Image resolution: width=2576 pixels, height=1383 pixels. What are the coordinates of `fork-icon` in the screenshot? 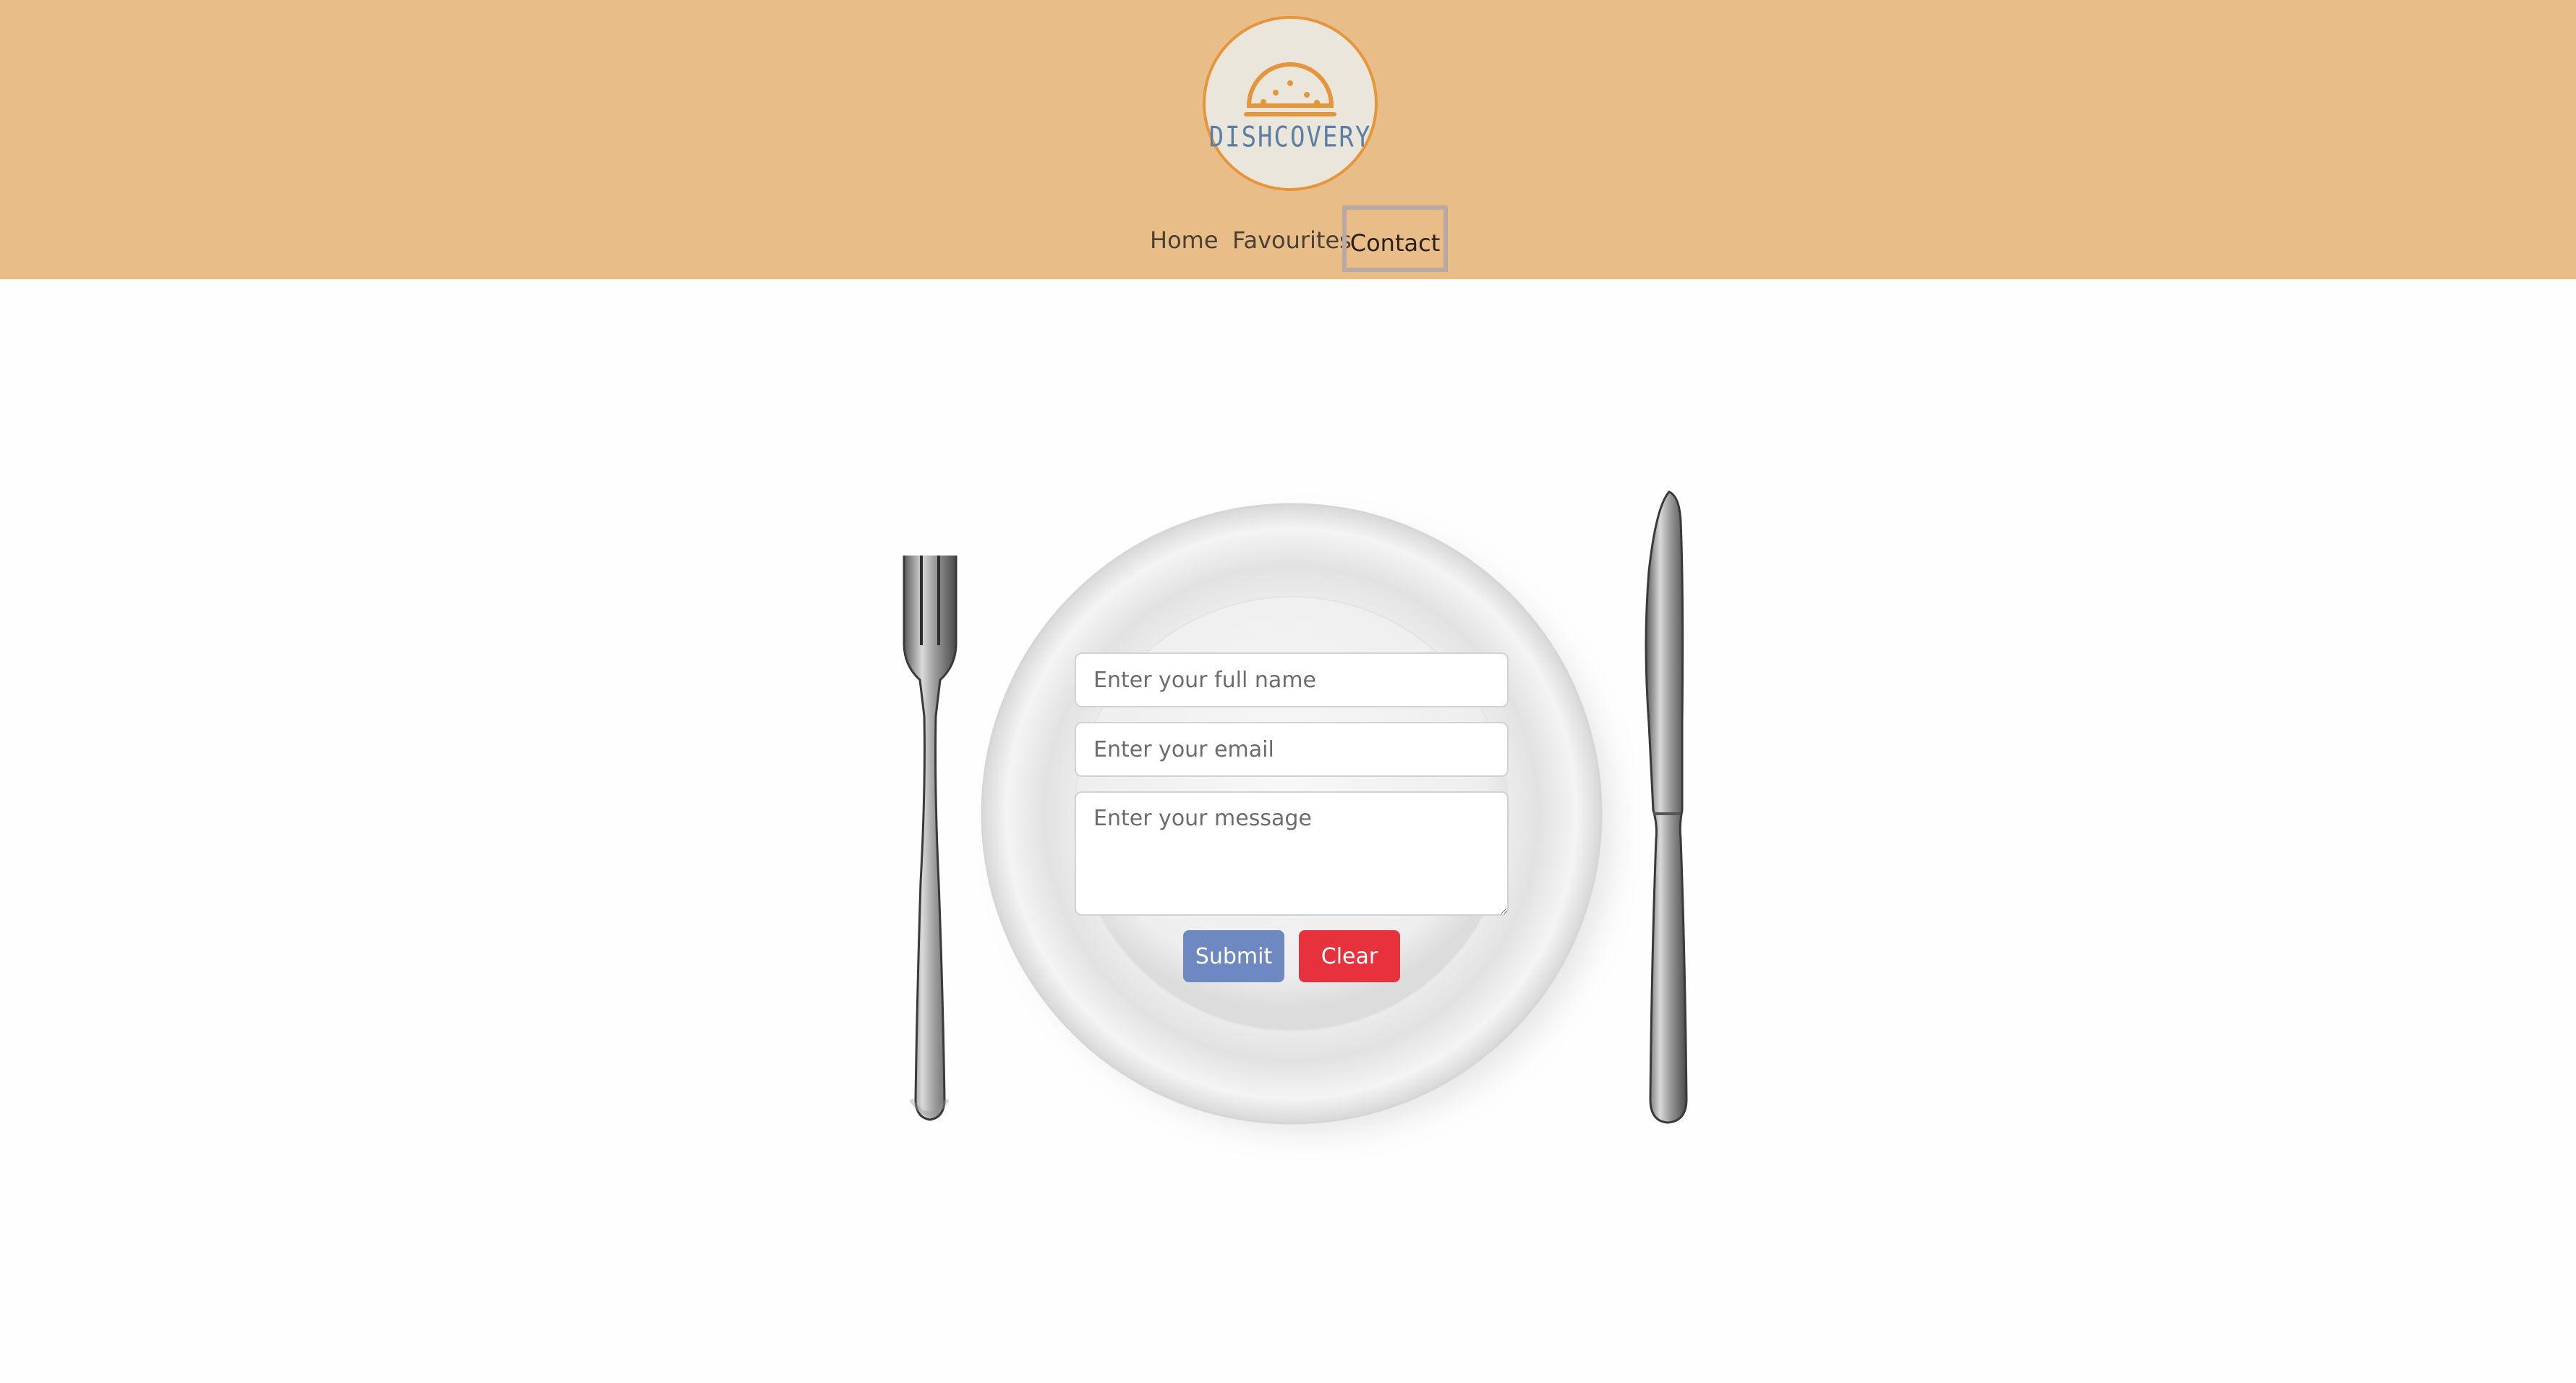 It's located at (930, 838).